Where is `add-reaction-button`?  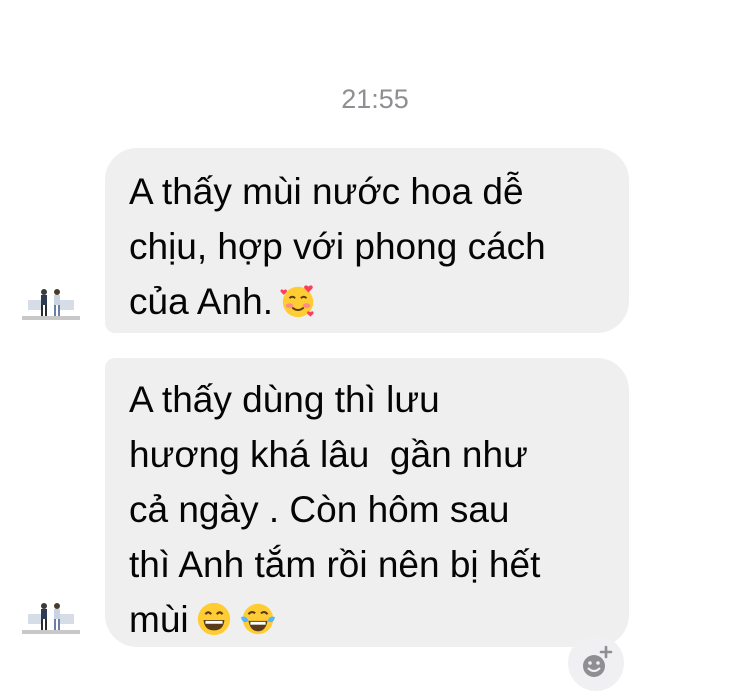 add-reaction-button is located at coordinates (596, 663).